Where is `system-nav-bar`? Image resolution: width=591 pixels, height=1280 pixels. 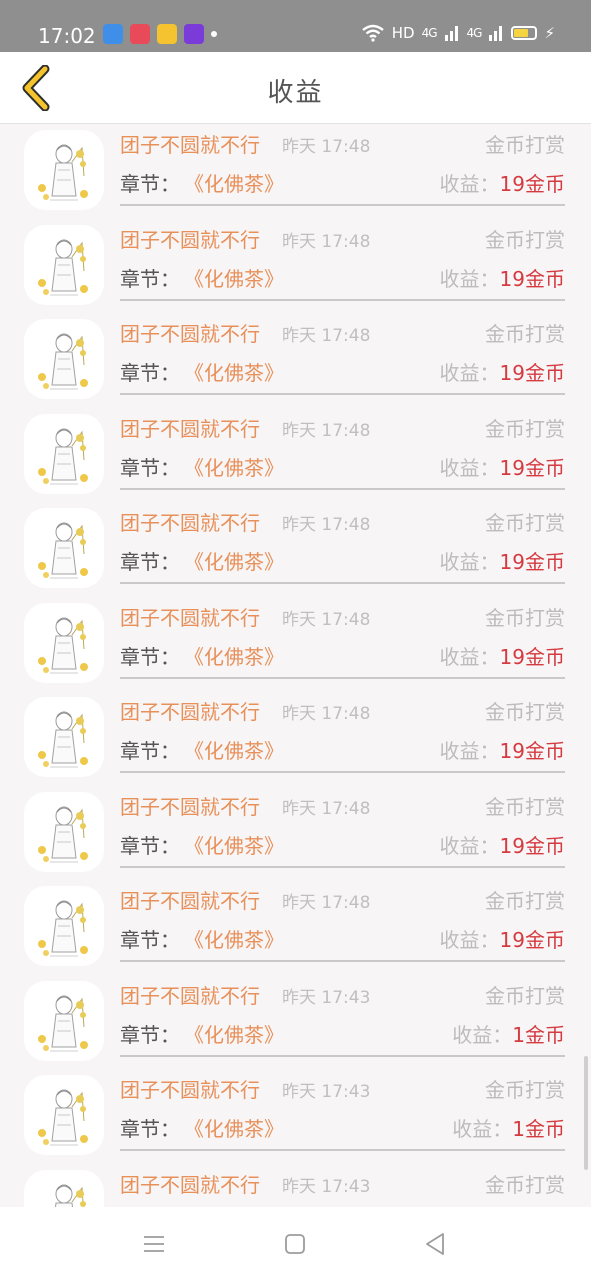
system-nav-bar is located at coordinates (295, 1243).